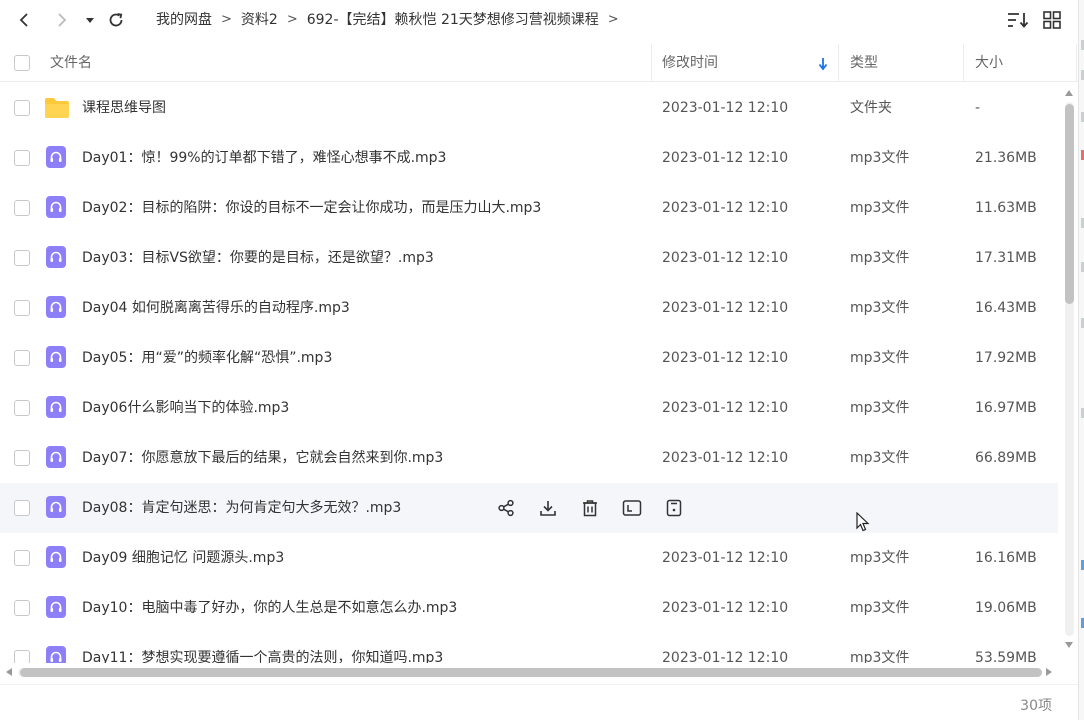 The image size is (1084, 720). I want to click on scroll-down-arrow-icon, so click(1069, 645).